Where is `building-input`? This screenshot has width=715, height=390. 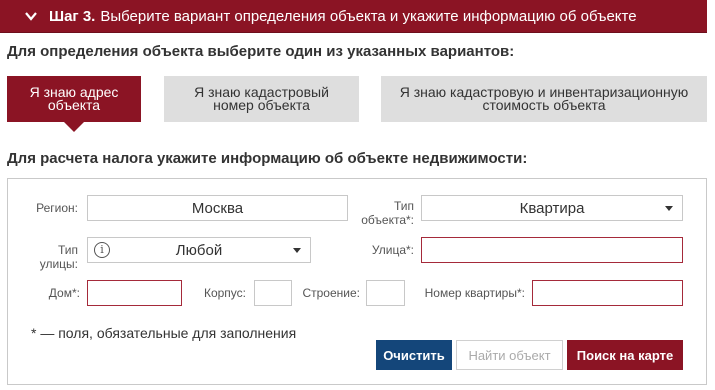 building-input is located at coordinates (273, 293).